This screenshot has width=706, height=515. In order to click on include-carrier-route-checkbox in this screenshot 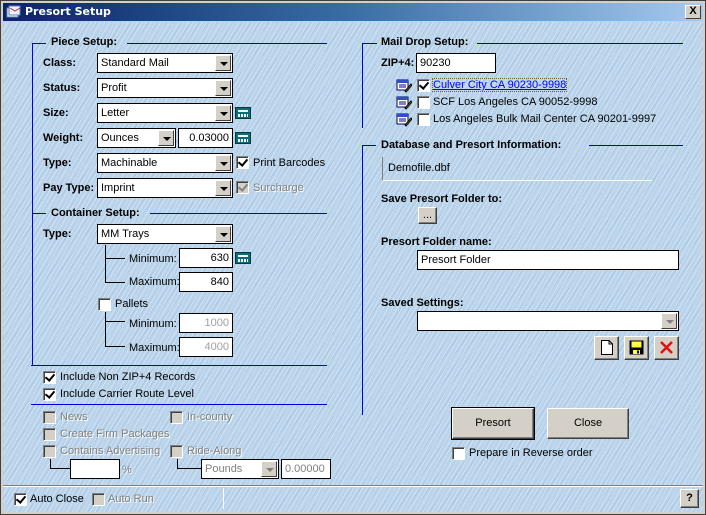, I will do `click(49, 394)`.